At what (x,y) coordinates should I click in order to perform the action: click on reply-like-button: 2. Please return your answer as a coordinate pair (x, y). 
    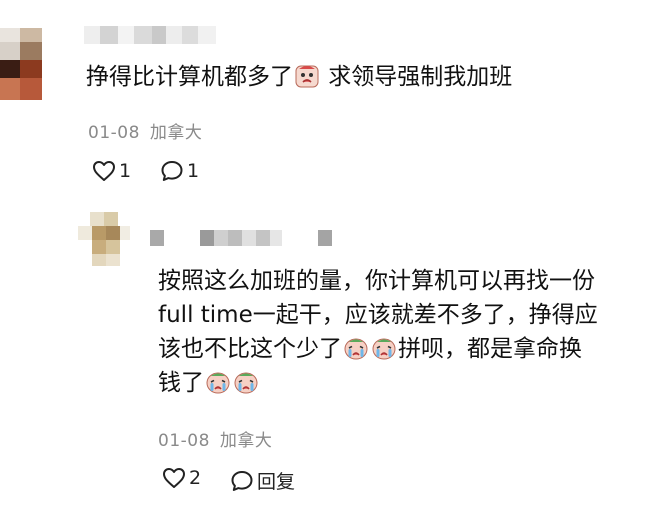
    Looking at the image, I should click on (181, 478).